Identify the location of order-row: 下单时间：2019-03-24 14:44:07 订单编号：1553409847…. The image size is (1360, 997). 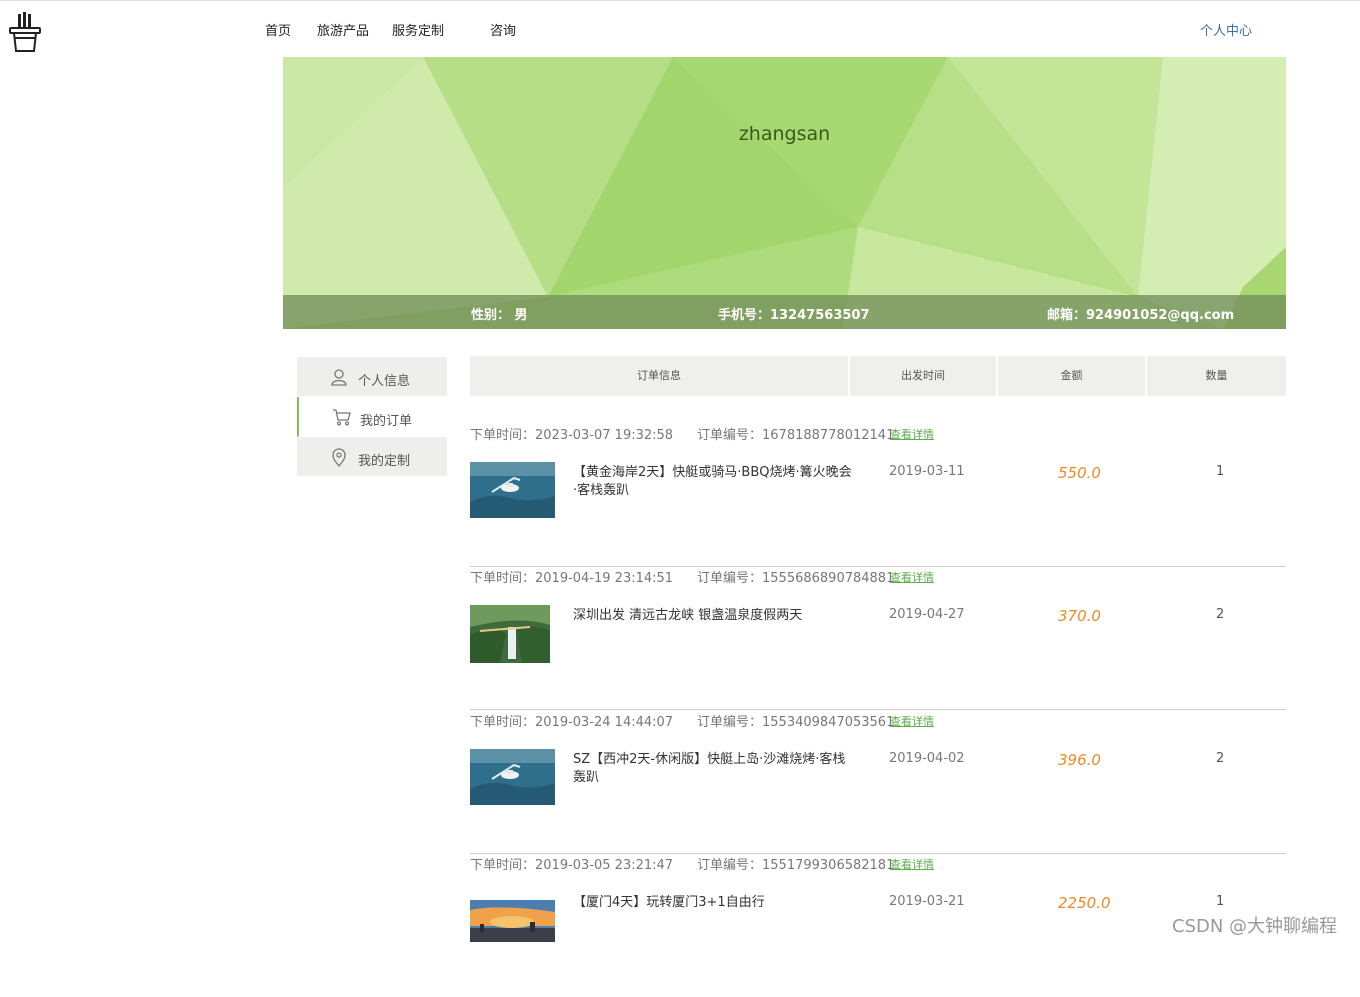
(878, 782).